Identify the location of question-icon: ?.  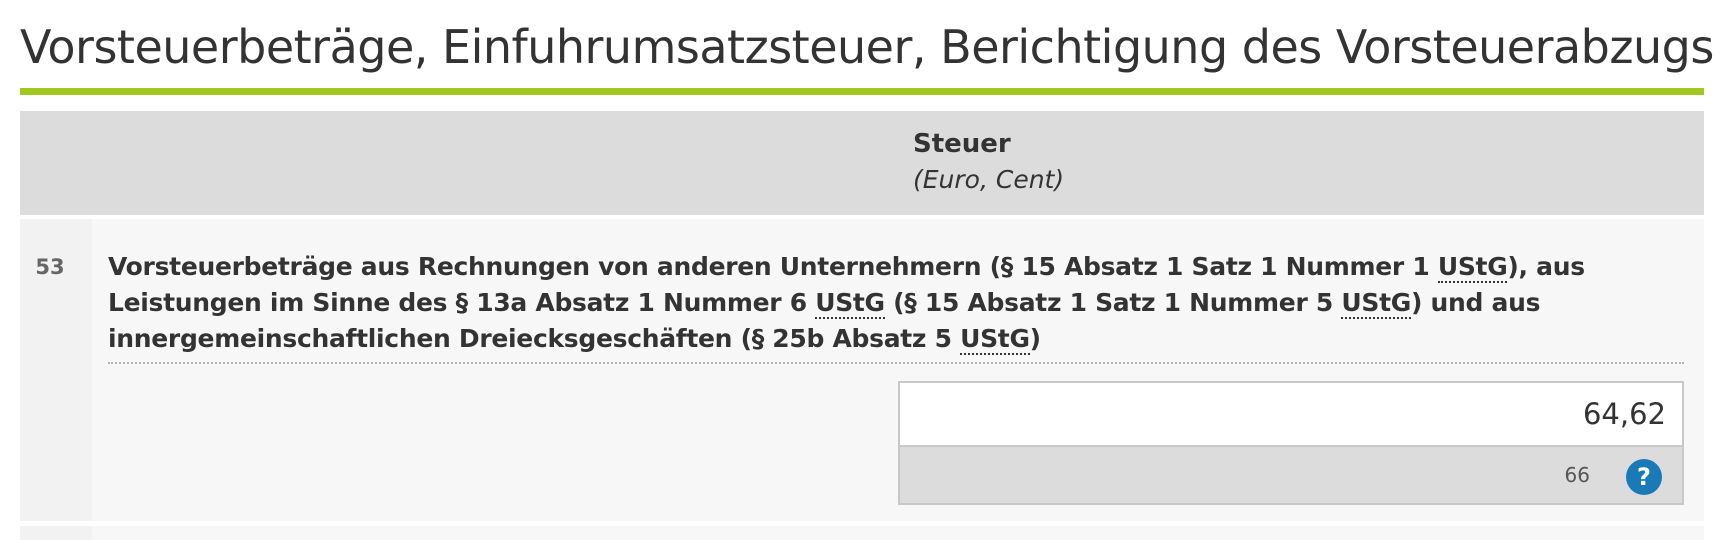
(1644, 477).